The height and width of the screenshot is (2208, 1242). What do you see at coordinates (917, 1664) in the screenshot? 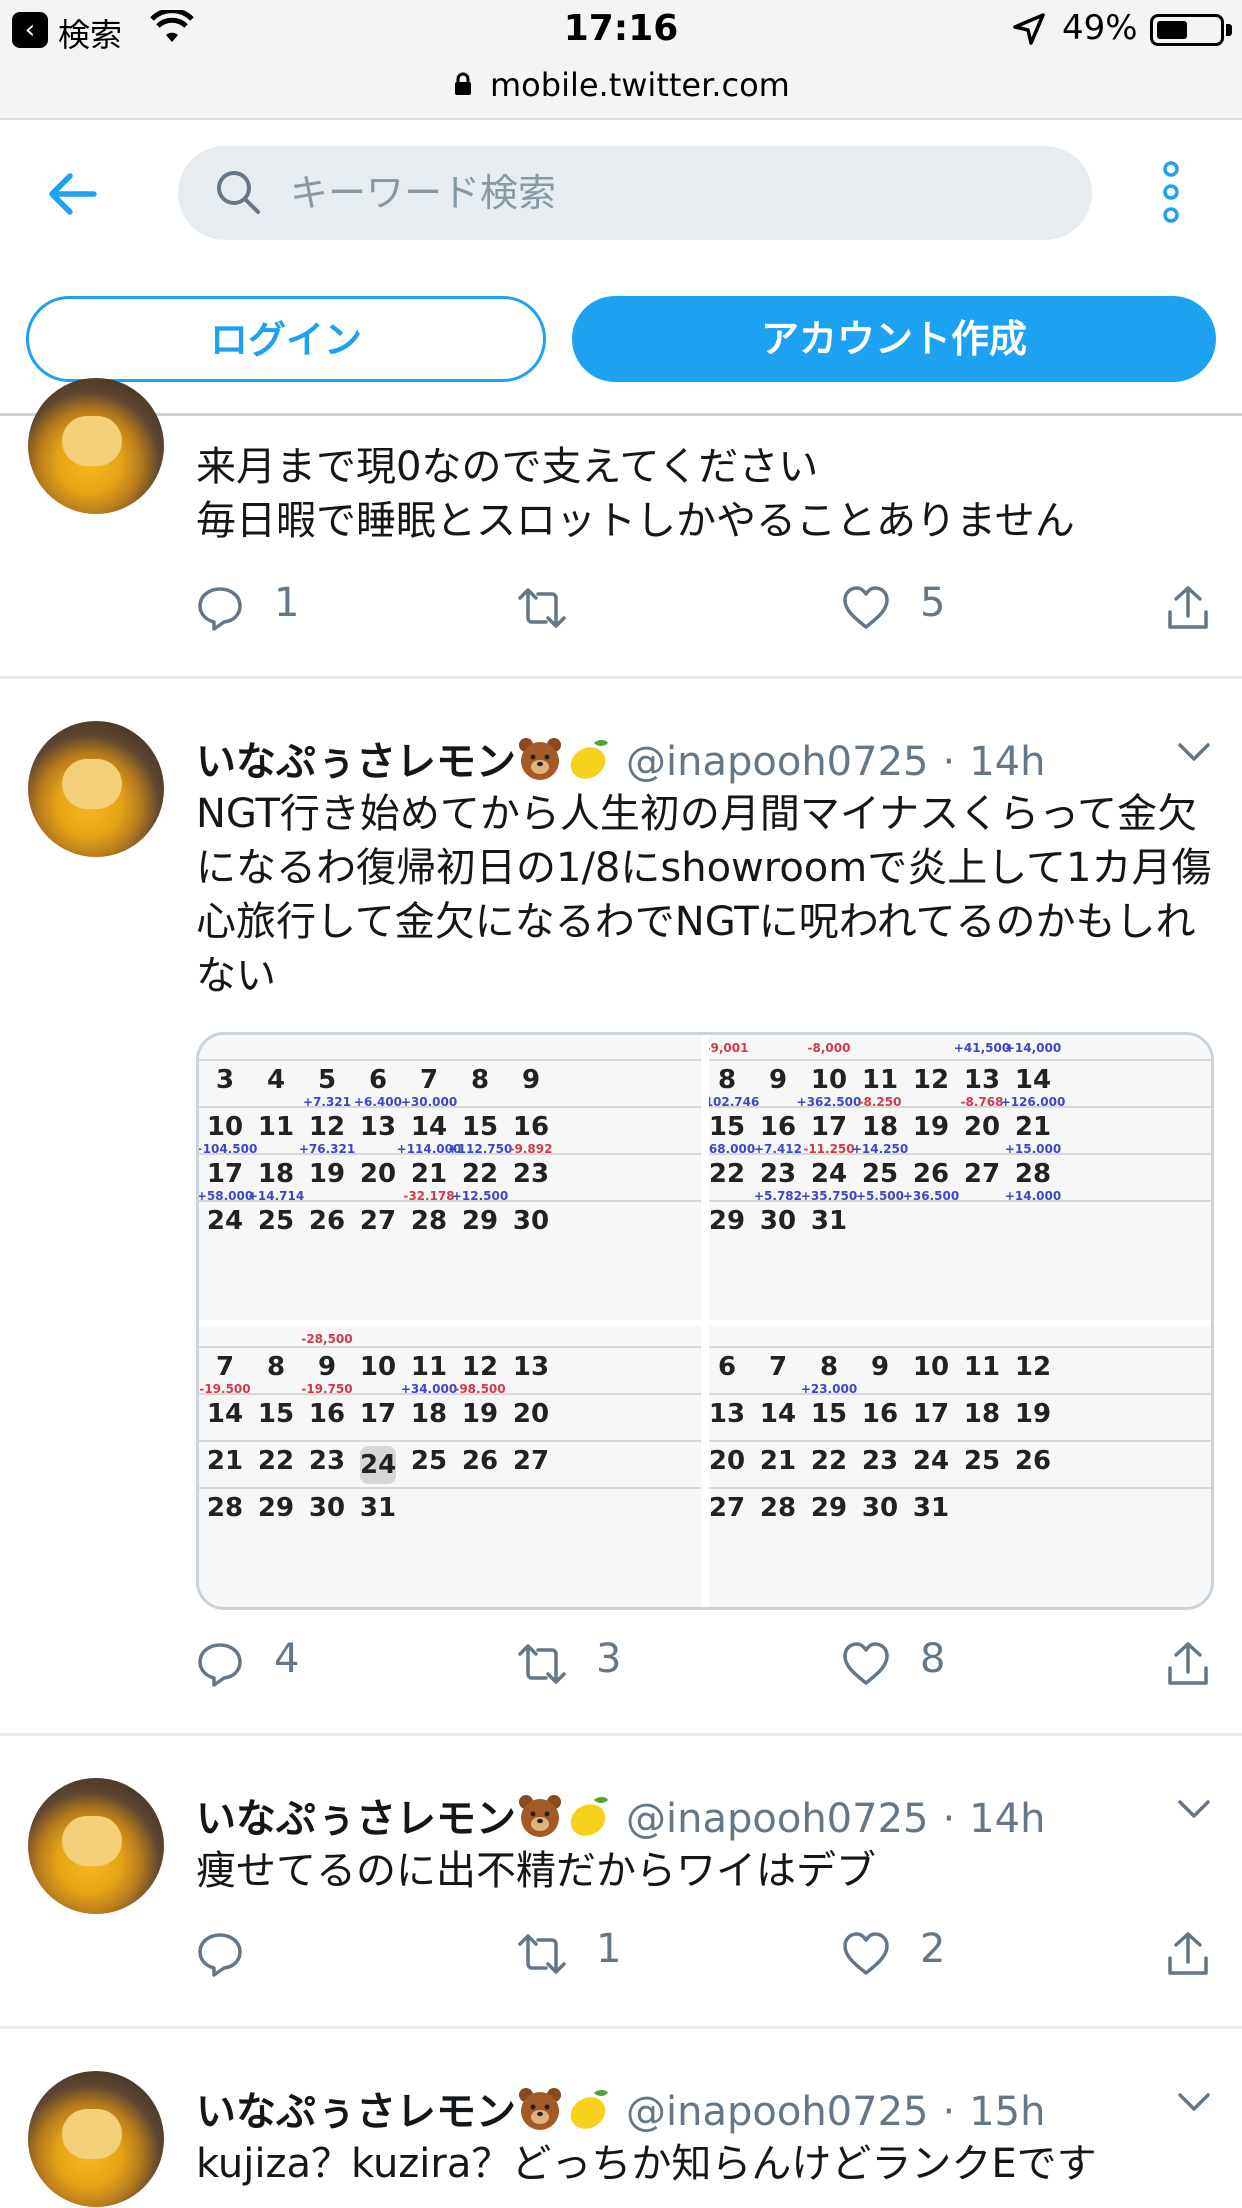
I see `like-button: 8` at bounding box center [917, 1664].